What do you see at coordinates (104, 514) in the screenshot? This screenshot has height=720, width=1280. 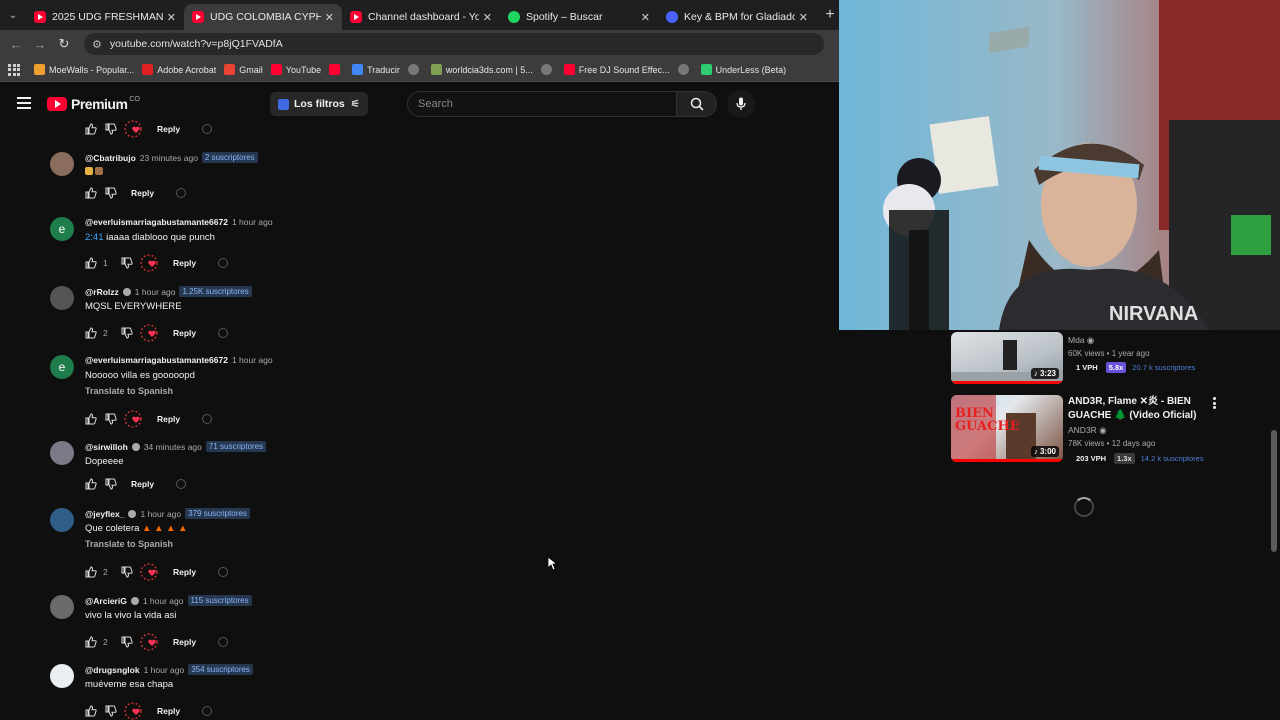 I see `comment-author: @jeyflex_` at bounding box center [104, 514].